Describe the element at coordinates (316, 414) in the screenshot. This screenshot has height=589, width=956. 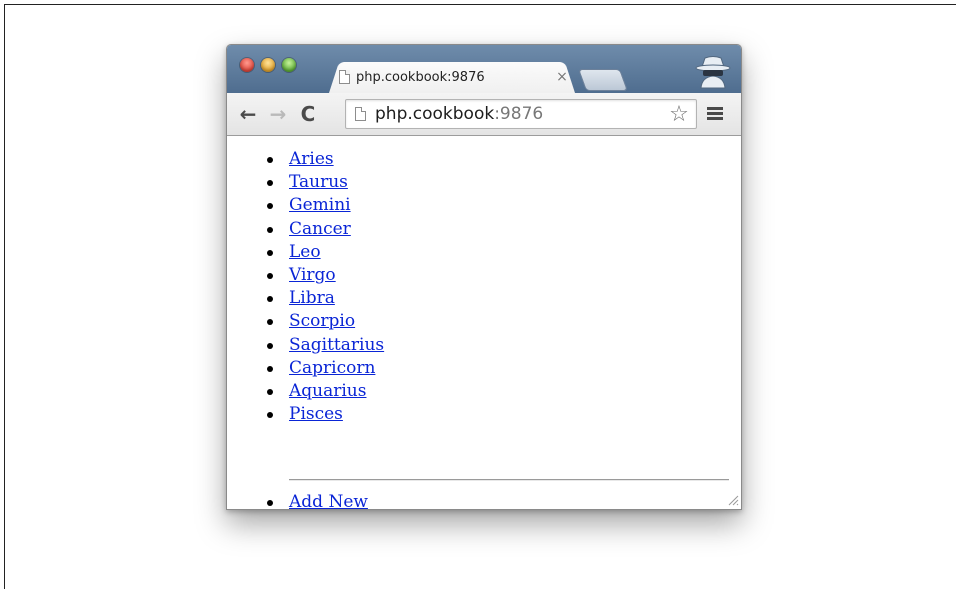
I see `sign-link-pisces: Pisces` at that location.